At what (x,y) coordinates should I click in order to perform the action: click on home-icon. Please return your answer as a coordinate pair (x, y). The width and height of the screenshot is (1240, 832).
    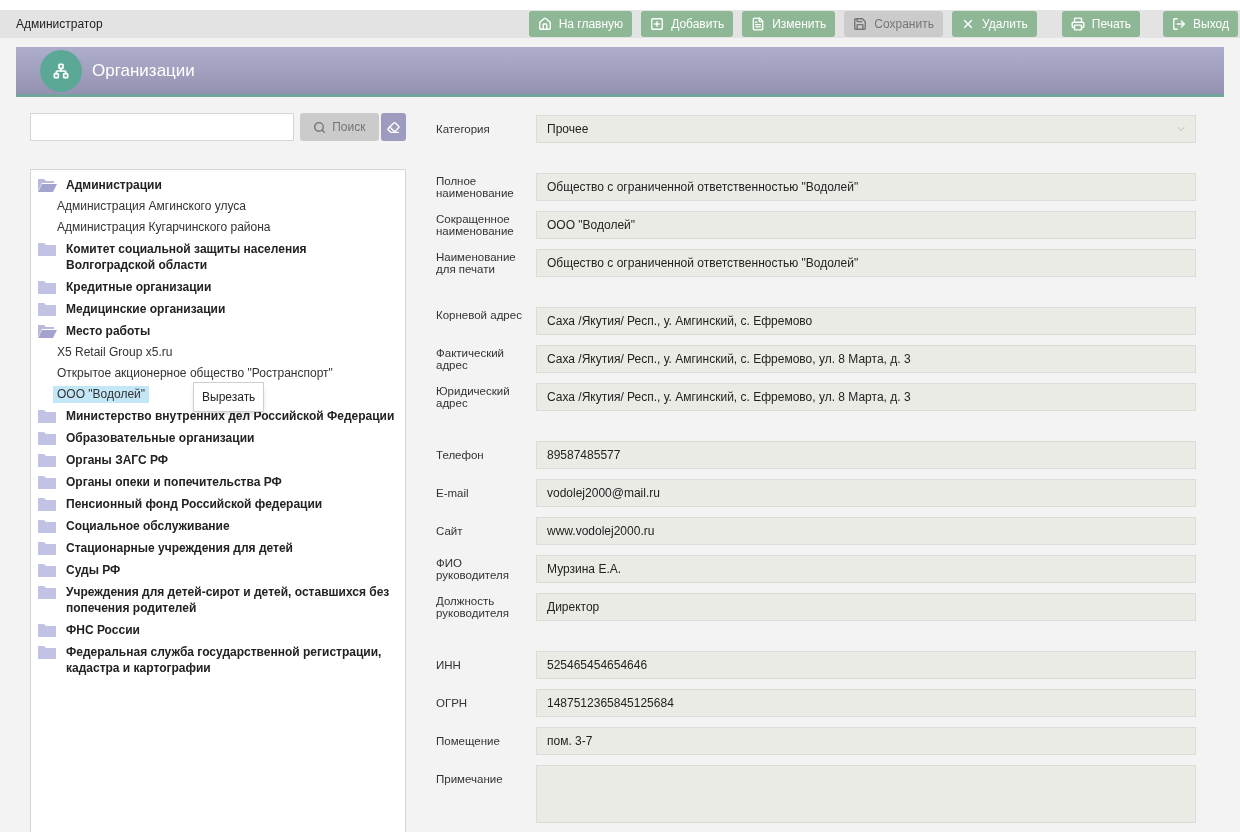
    Looking at the image, I should click on (544, 24).